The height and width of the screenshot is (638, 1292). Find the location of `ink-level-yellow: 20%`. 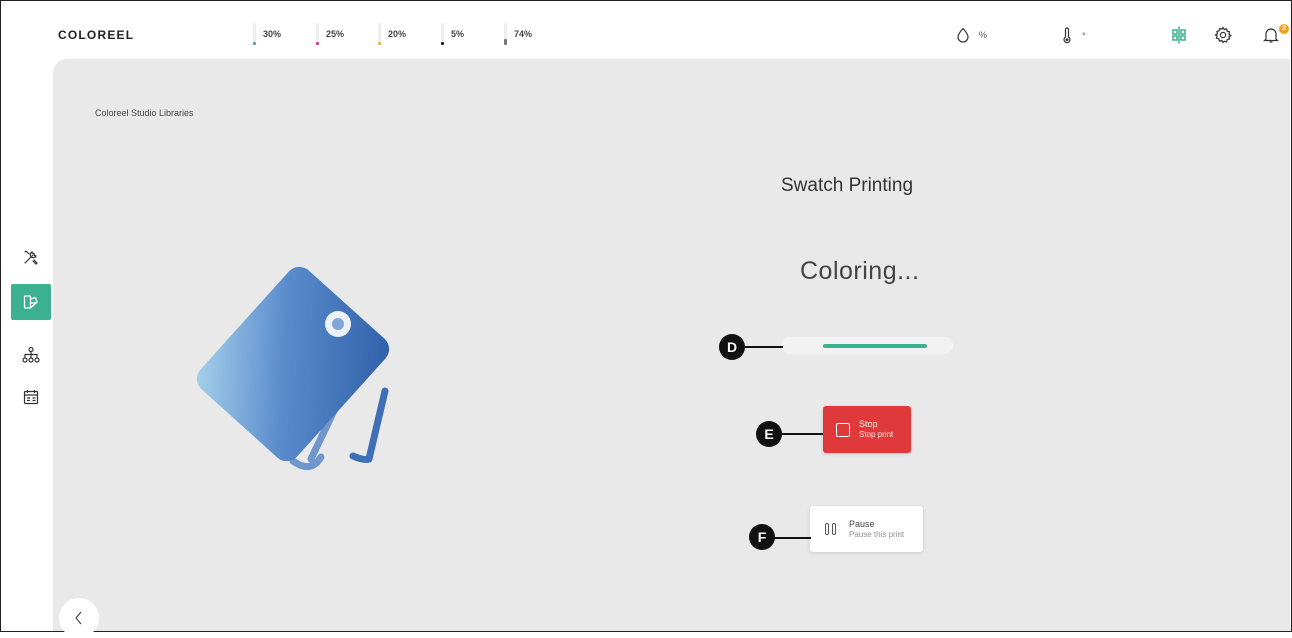

ink-level-yellow: 20% is located at coordinates (392, 34).